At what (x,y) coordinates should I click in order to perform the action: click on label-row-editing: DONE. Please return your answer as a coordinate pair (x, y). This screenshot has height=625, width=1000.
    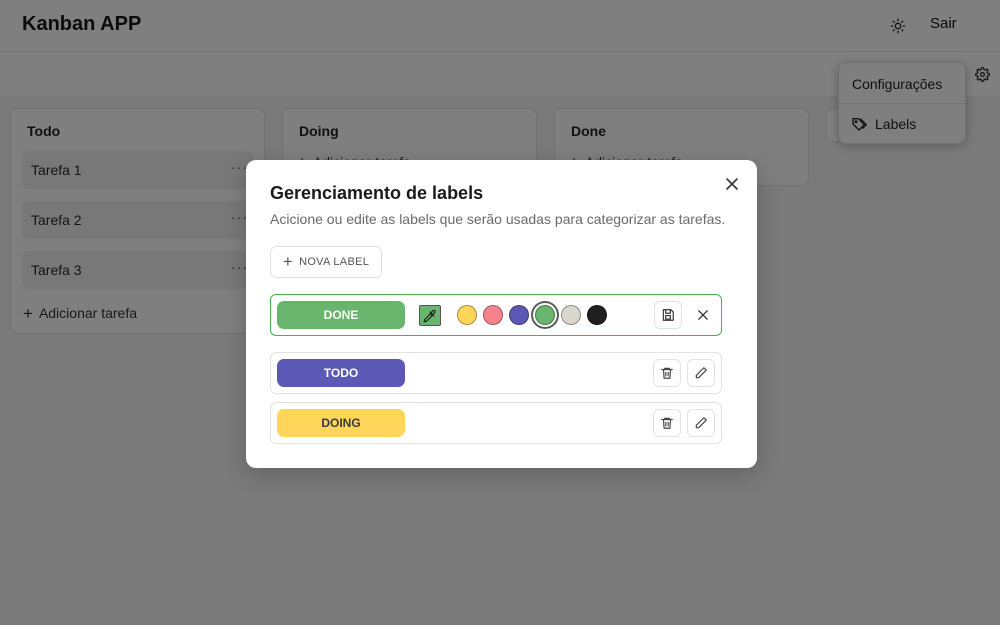
    Looking at the image, I should click on (496, 315).